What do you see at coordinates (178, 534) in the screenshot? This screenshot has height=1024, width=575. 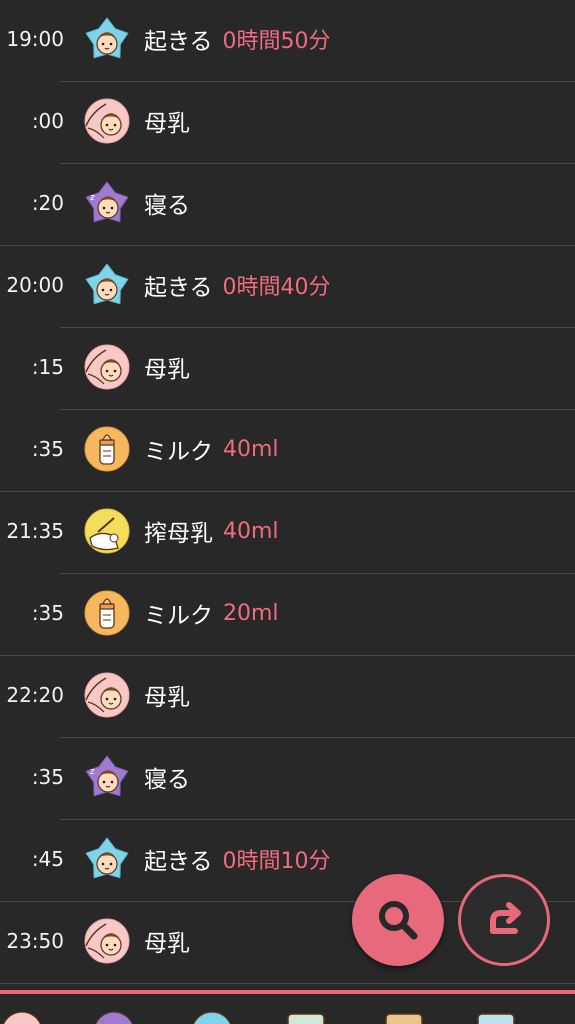 I see `activity-name: 搾母乳` at bounding box center [178, 534].